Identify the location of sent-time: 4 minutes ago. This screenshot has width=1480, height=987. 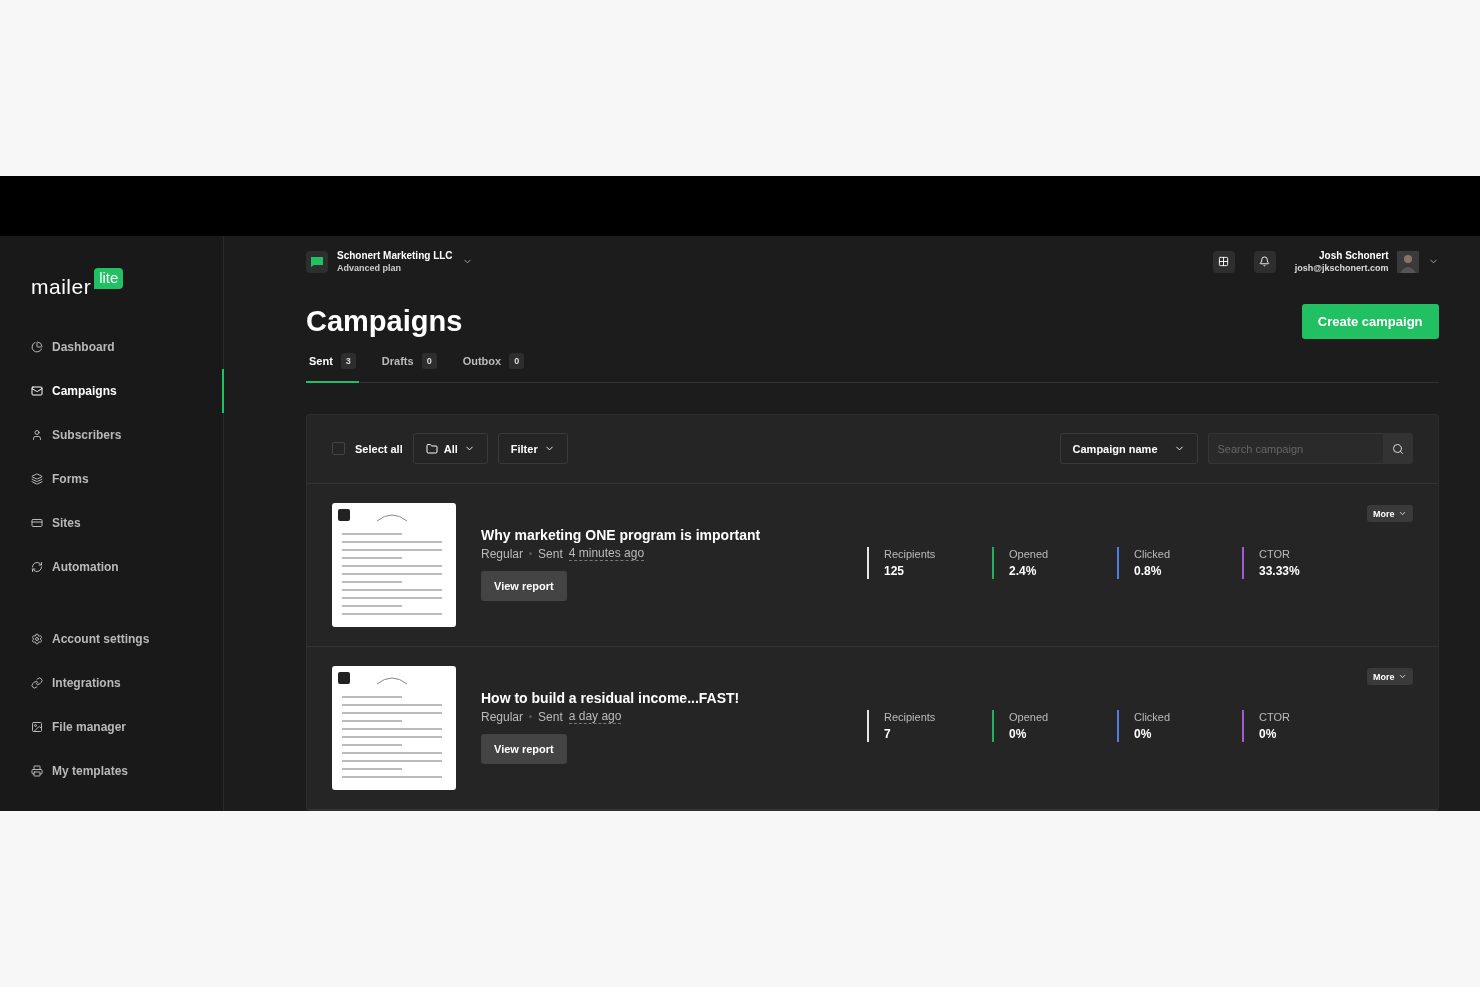
(606, 553).